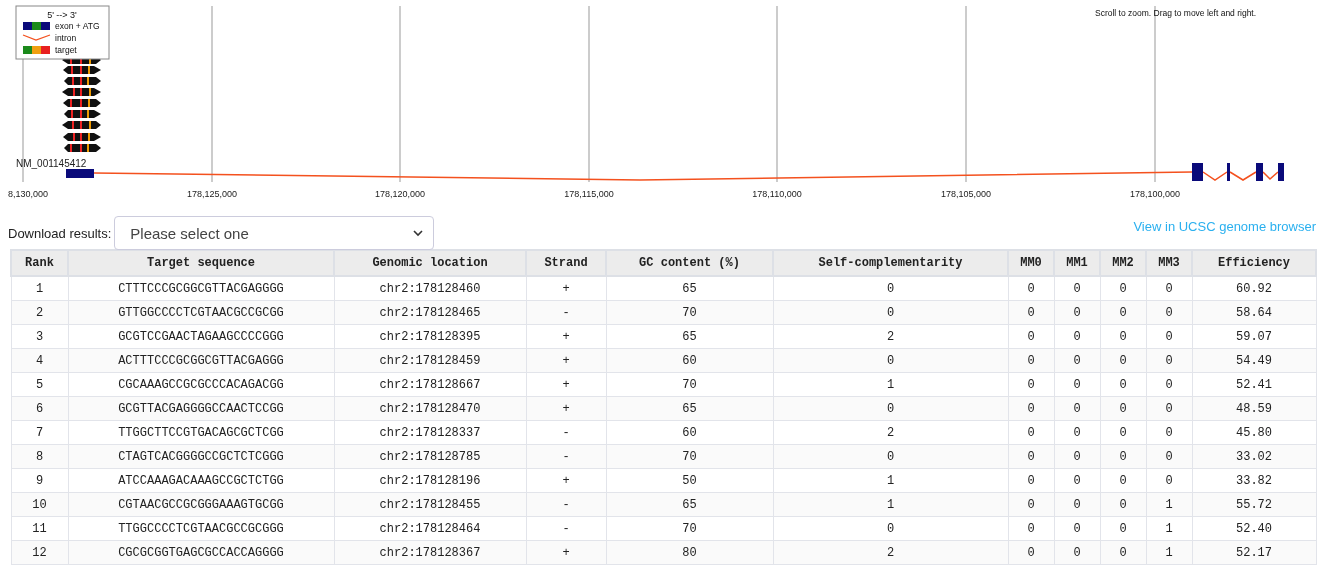  Describe the element at coordinates (201, 408) in the screenshot. I see `table-cell: GCGTTACGAGGGGCCAACTCCGG` at that location.